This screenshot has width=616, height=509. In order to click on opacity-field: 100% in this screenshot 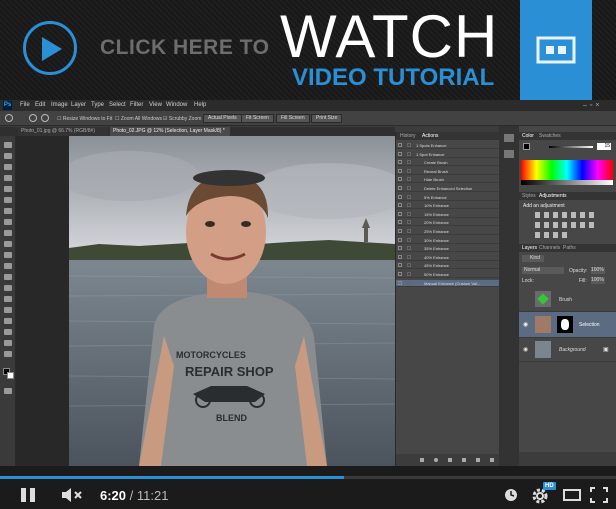, I will do `click(598, 270)`.